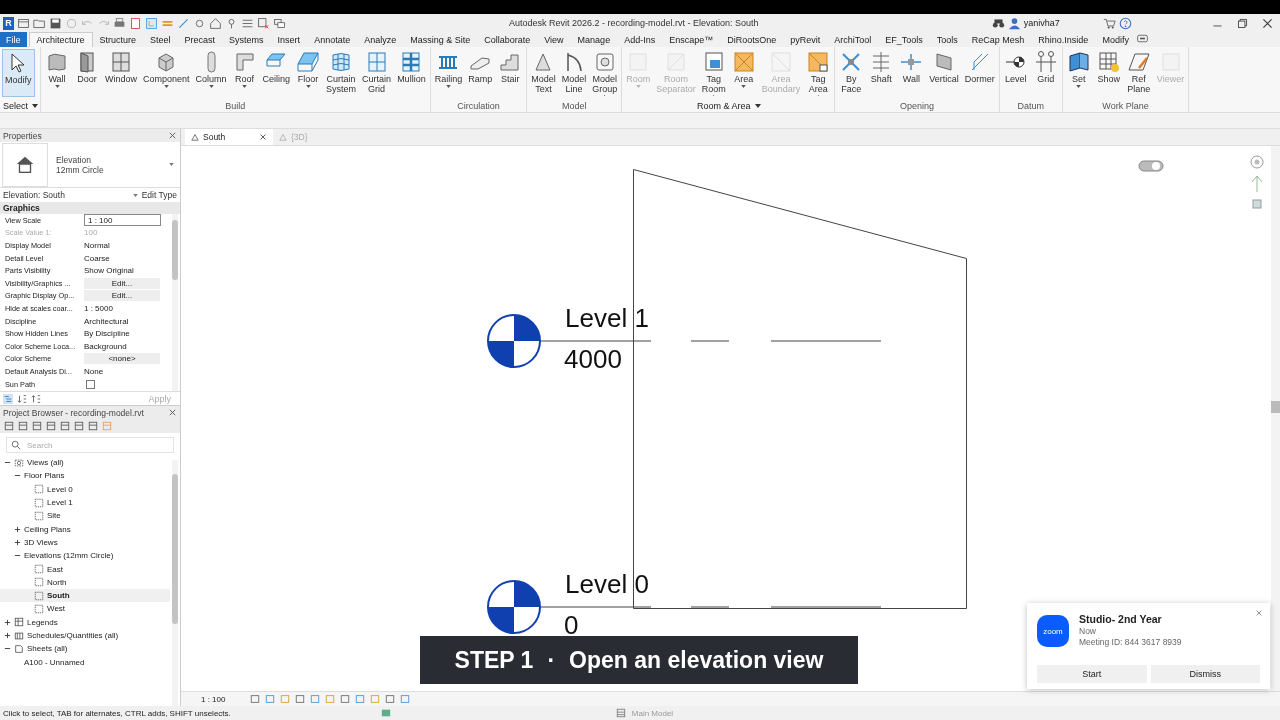  What do you see at coordinates (211, 73) in the screenshot?
I see `ribbon-tool-button: Column` at bounding box center [211, 73].